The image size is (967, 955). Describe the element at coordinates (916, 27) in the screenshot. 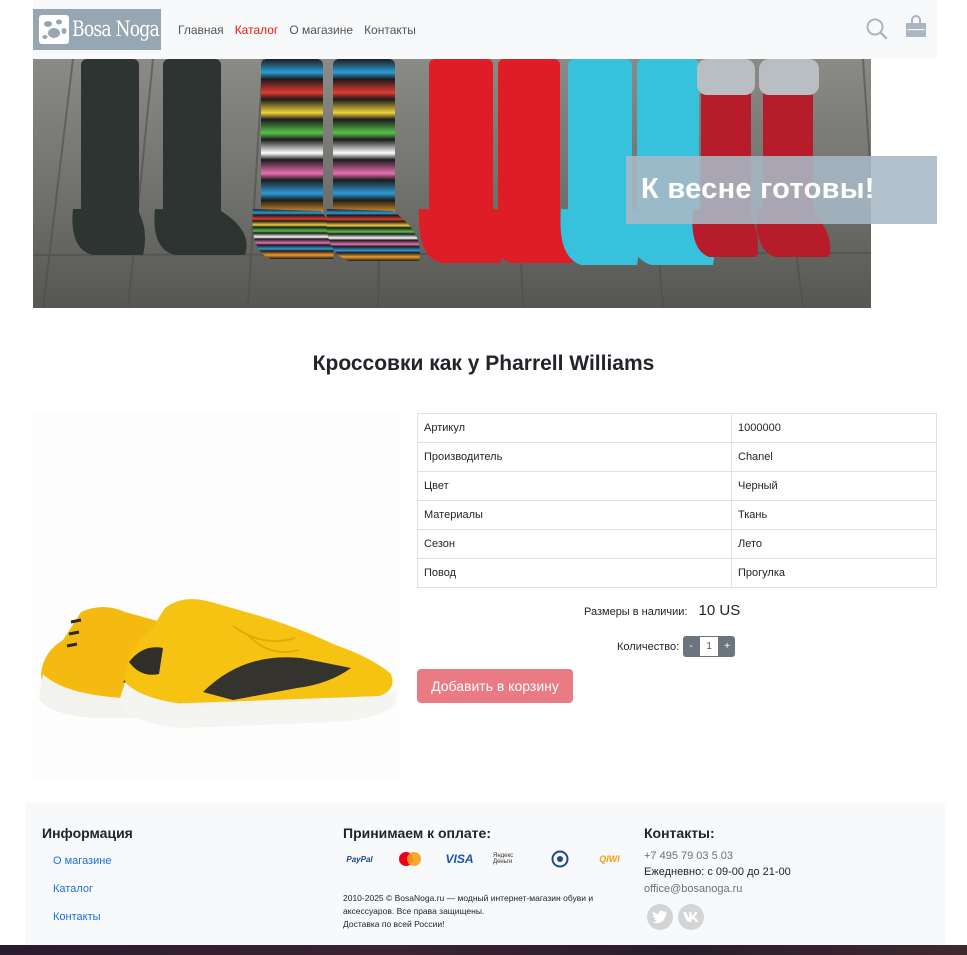

I see `shopping-bag-icon` at that location.